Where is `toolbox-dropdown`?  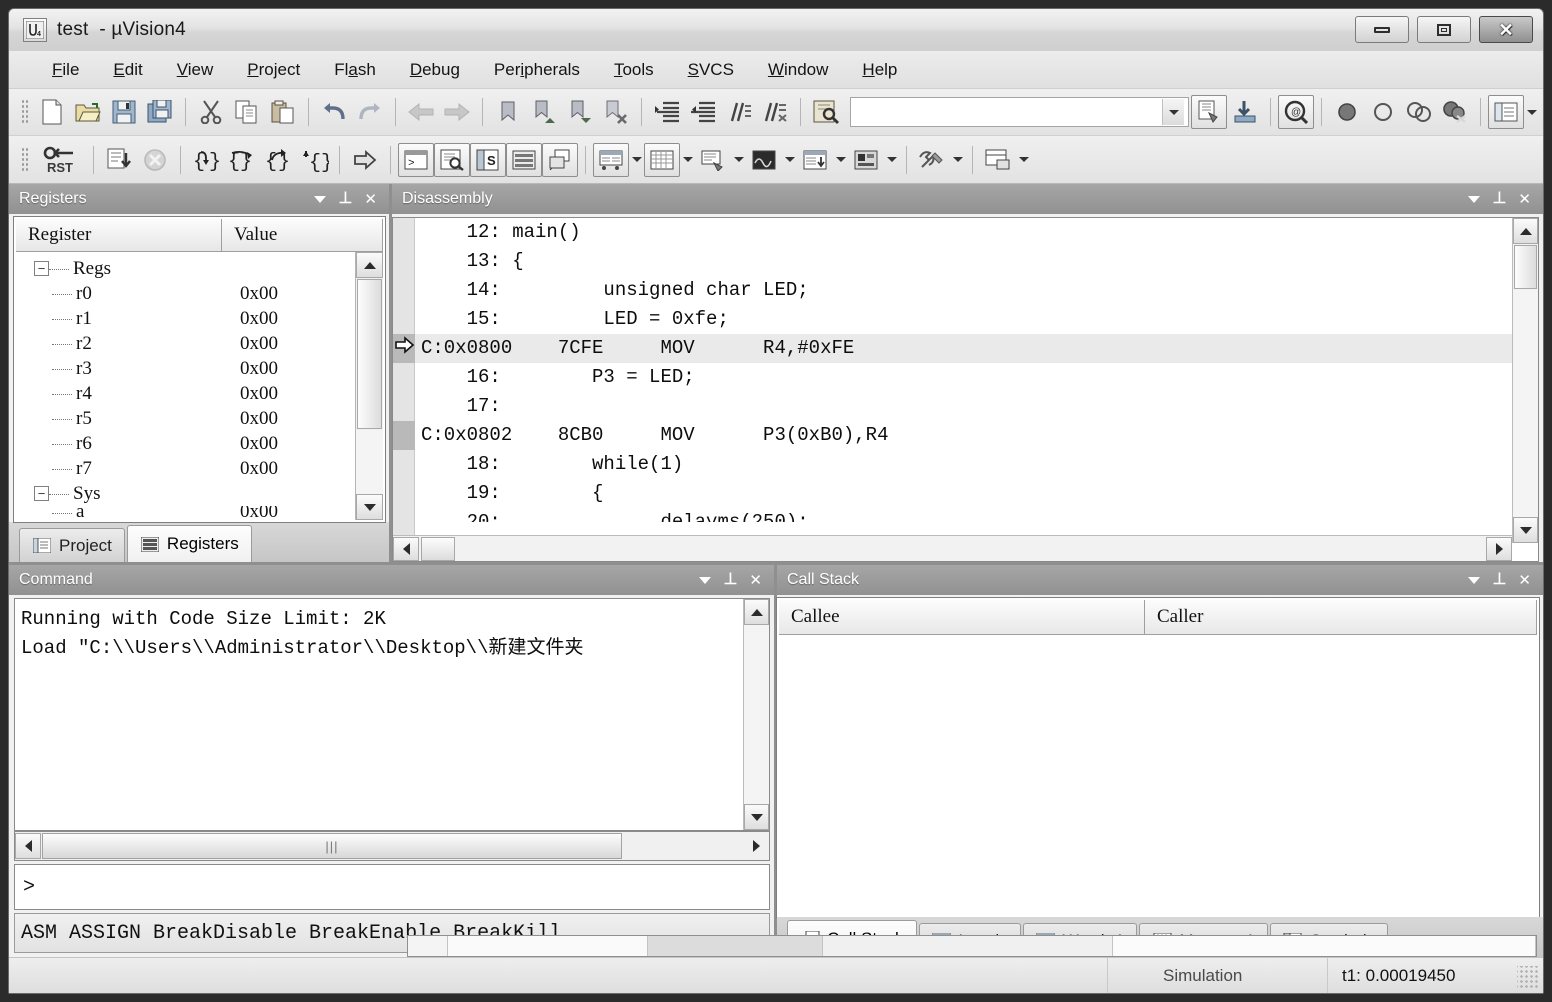 toolbox-dropdown is located at coordinates (957, 160).